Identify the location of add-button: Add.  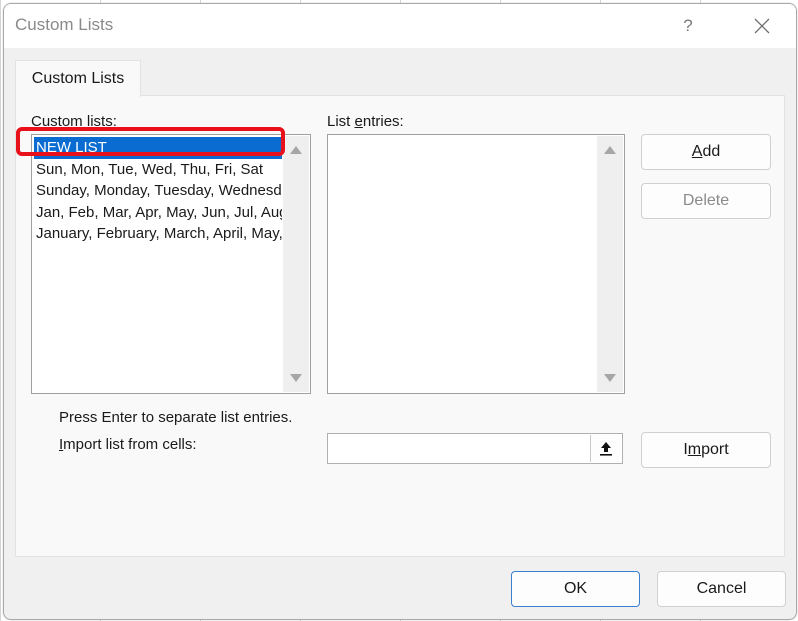
(706, 152).